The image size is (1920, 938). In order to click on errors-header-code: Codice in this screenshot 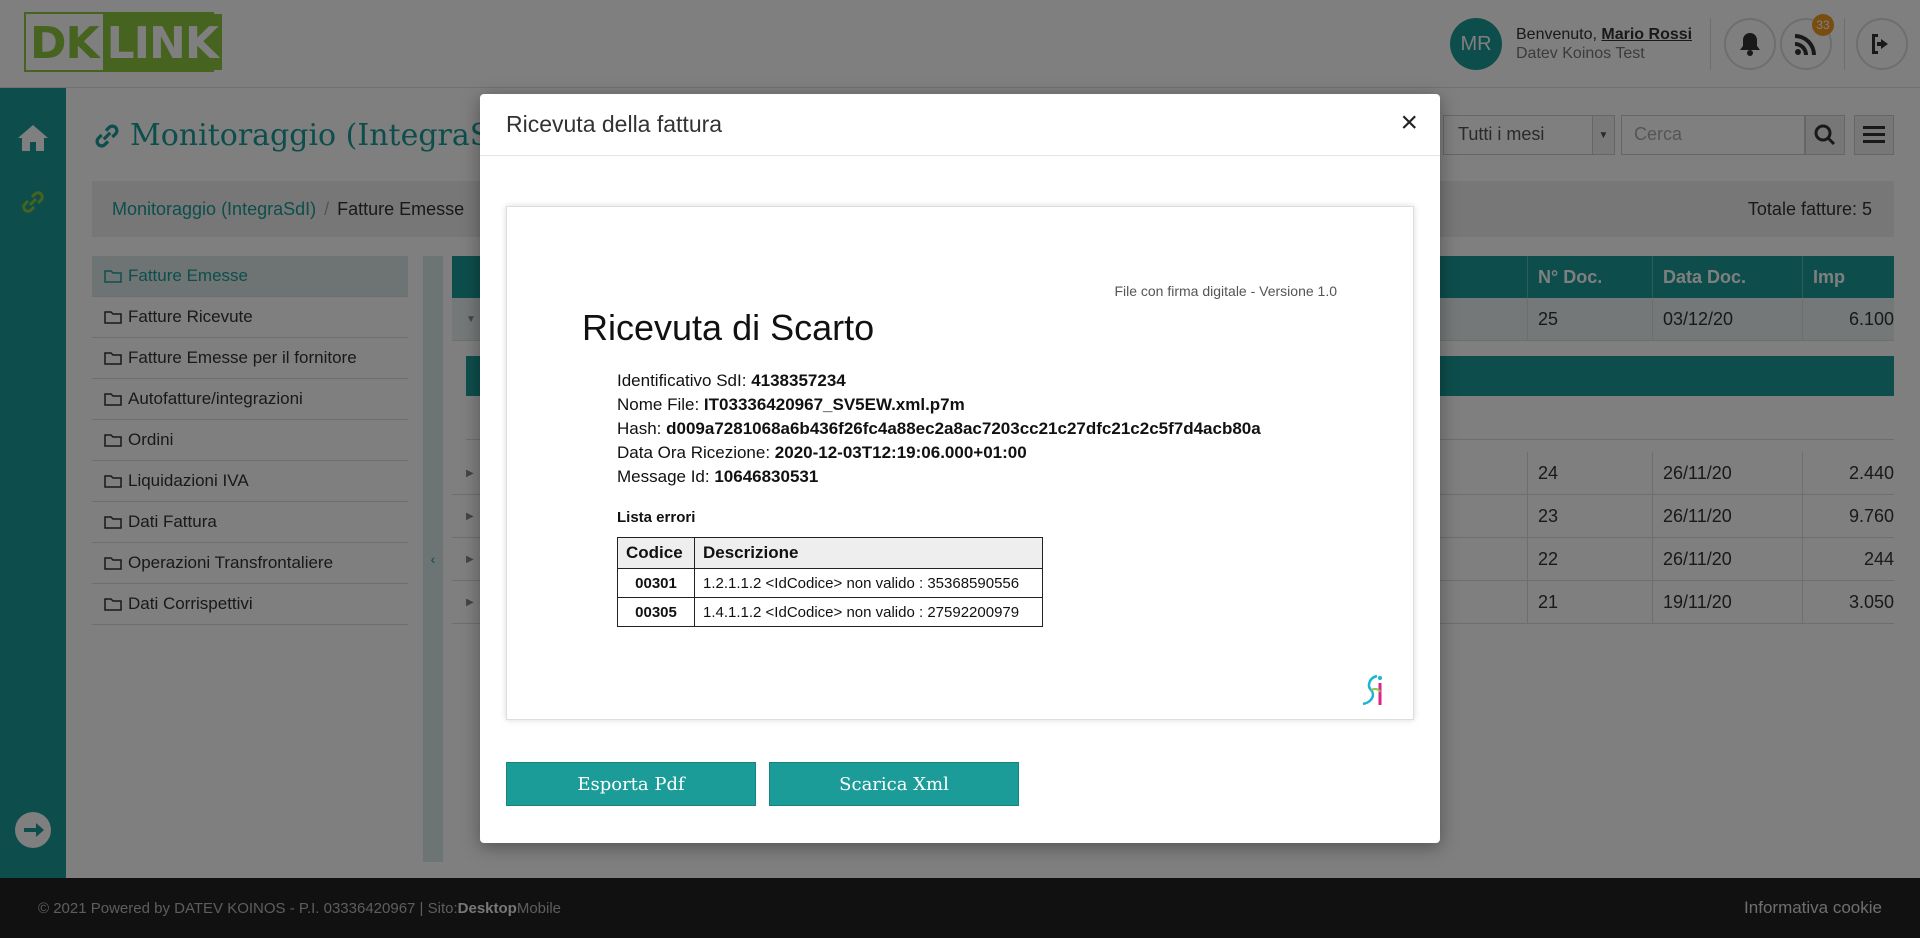, I will do `click(656, 553)`.